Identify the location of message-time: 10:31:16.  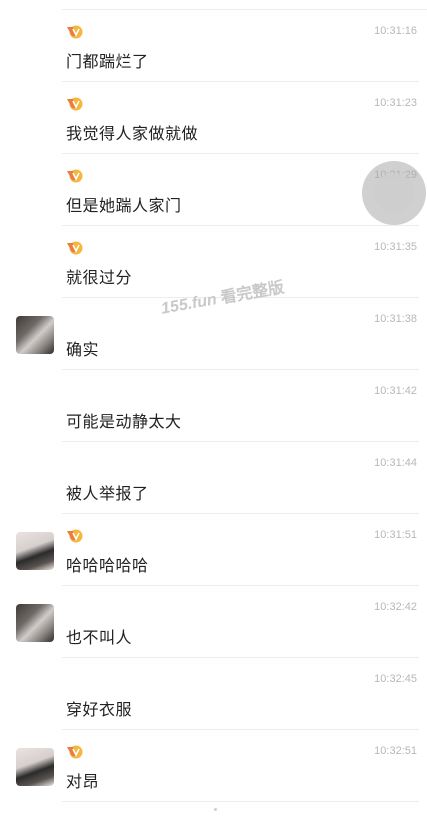
(395, 31).